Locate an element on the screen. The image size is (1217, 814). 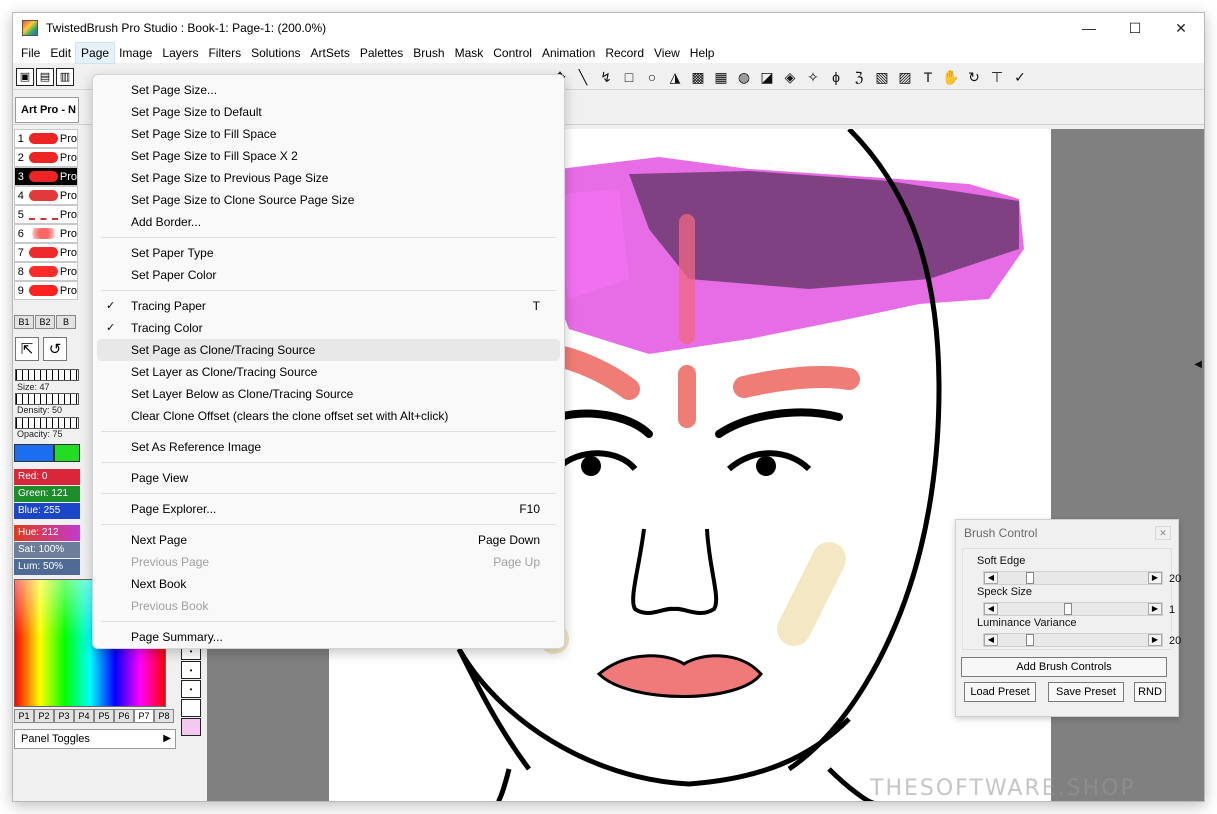
triangle-left-icon: ◀ is located at coordinates (1198, 364).